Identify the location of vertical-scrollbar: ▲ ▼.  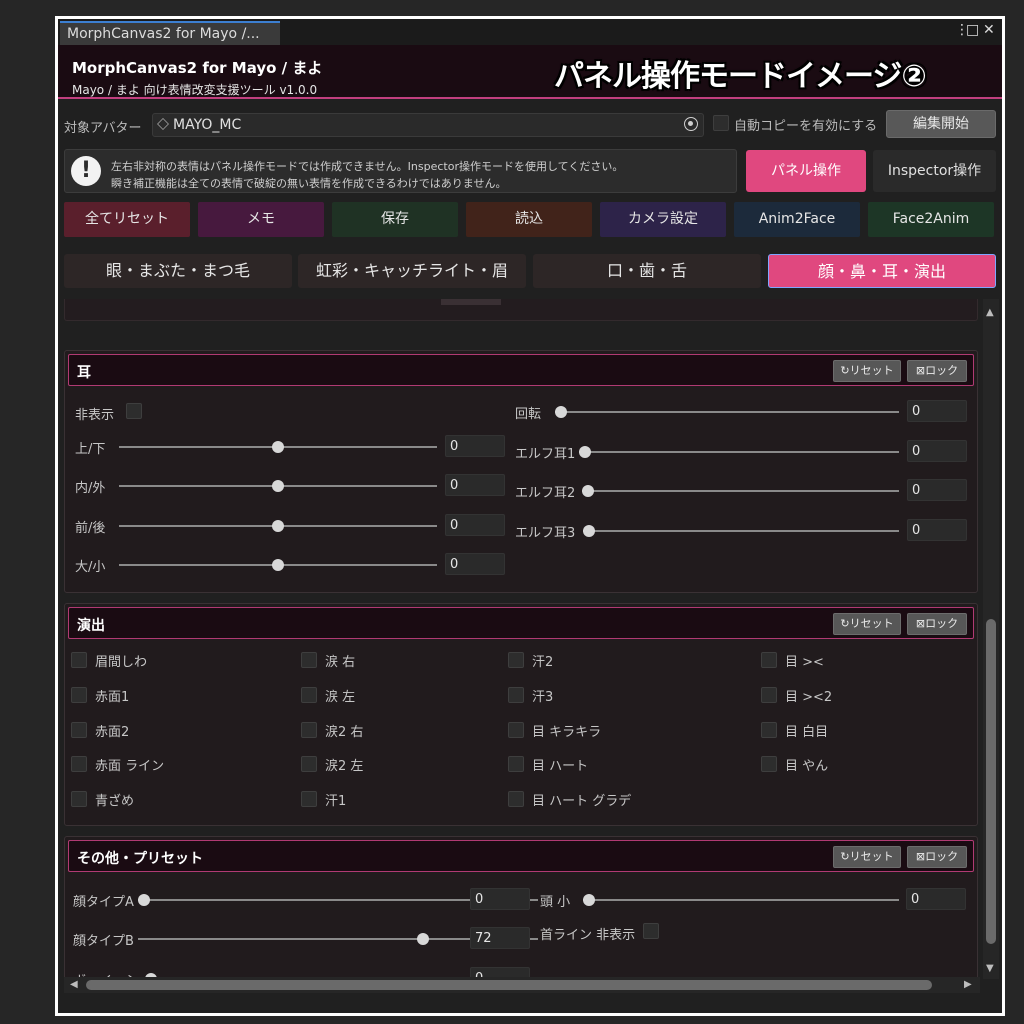
(991, 639).